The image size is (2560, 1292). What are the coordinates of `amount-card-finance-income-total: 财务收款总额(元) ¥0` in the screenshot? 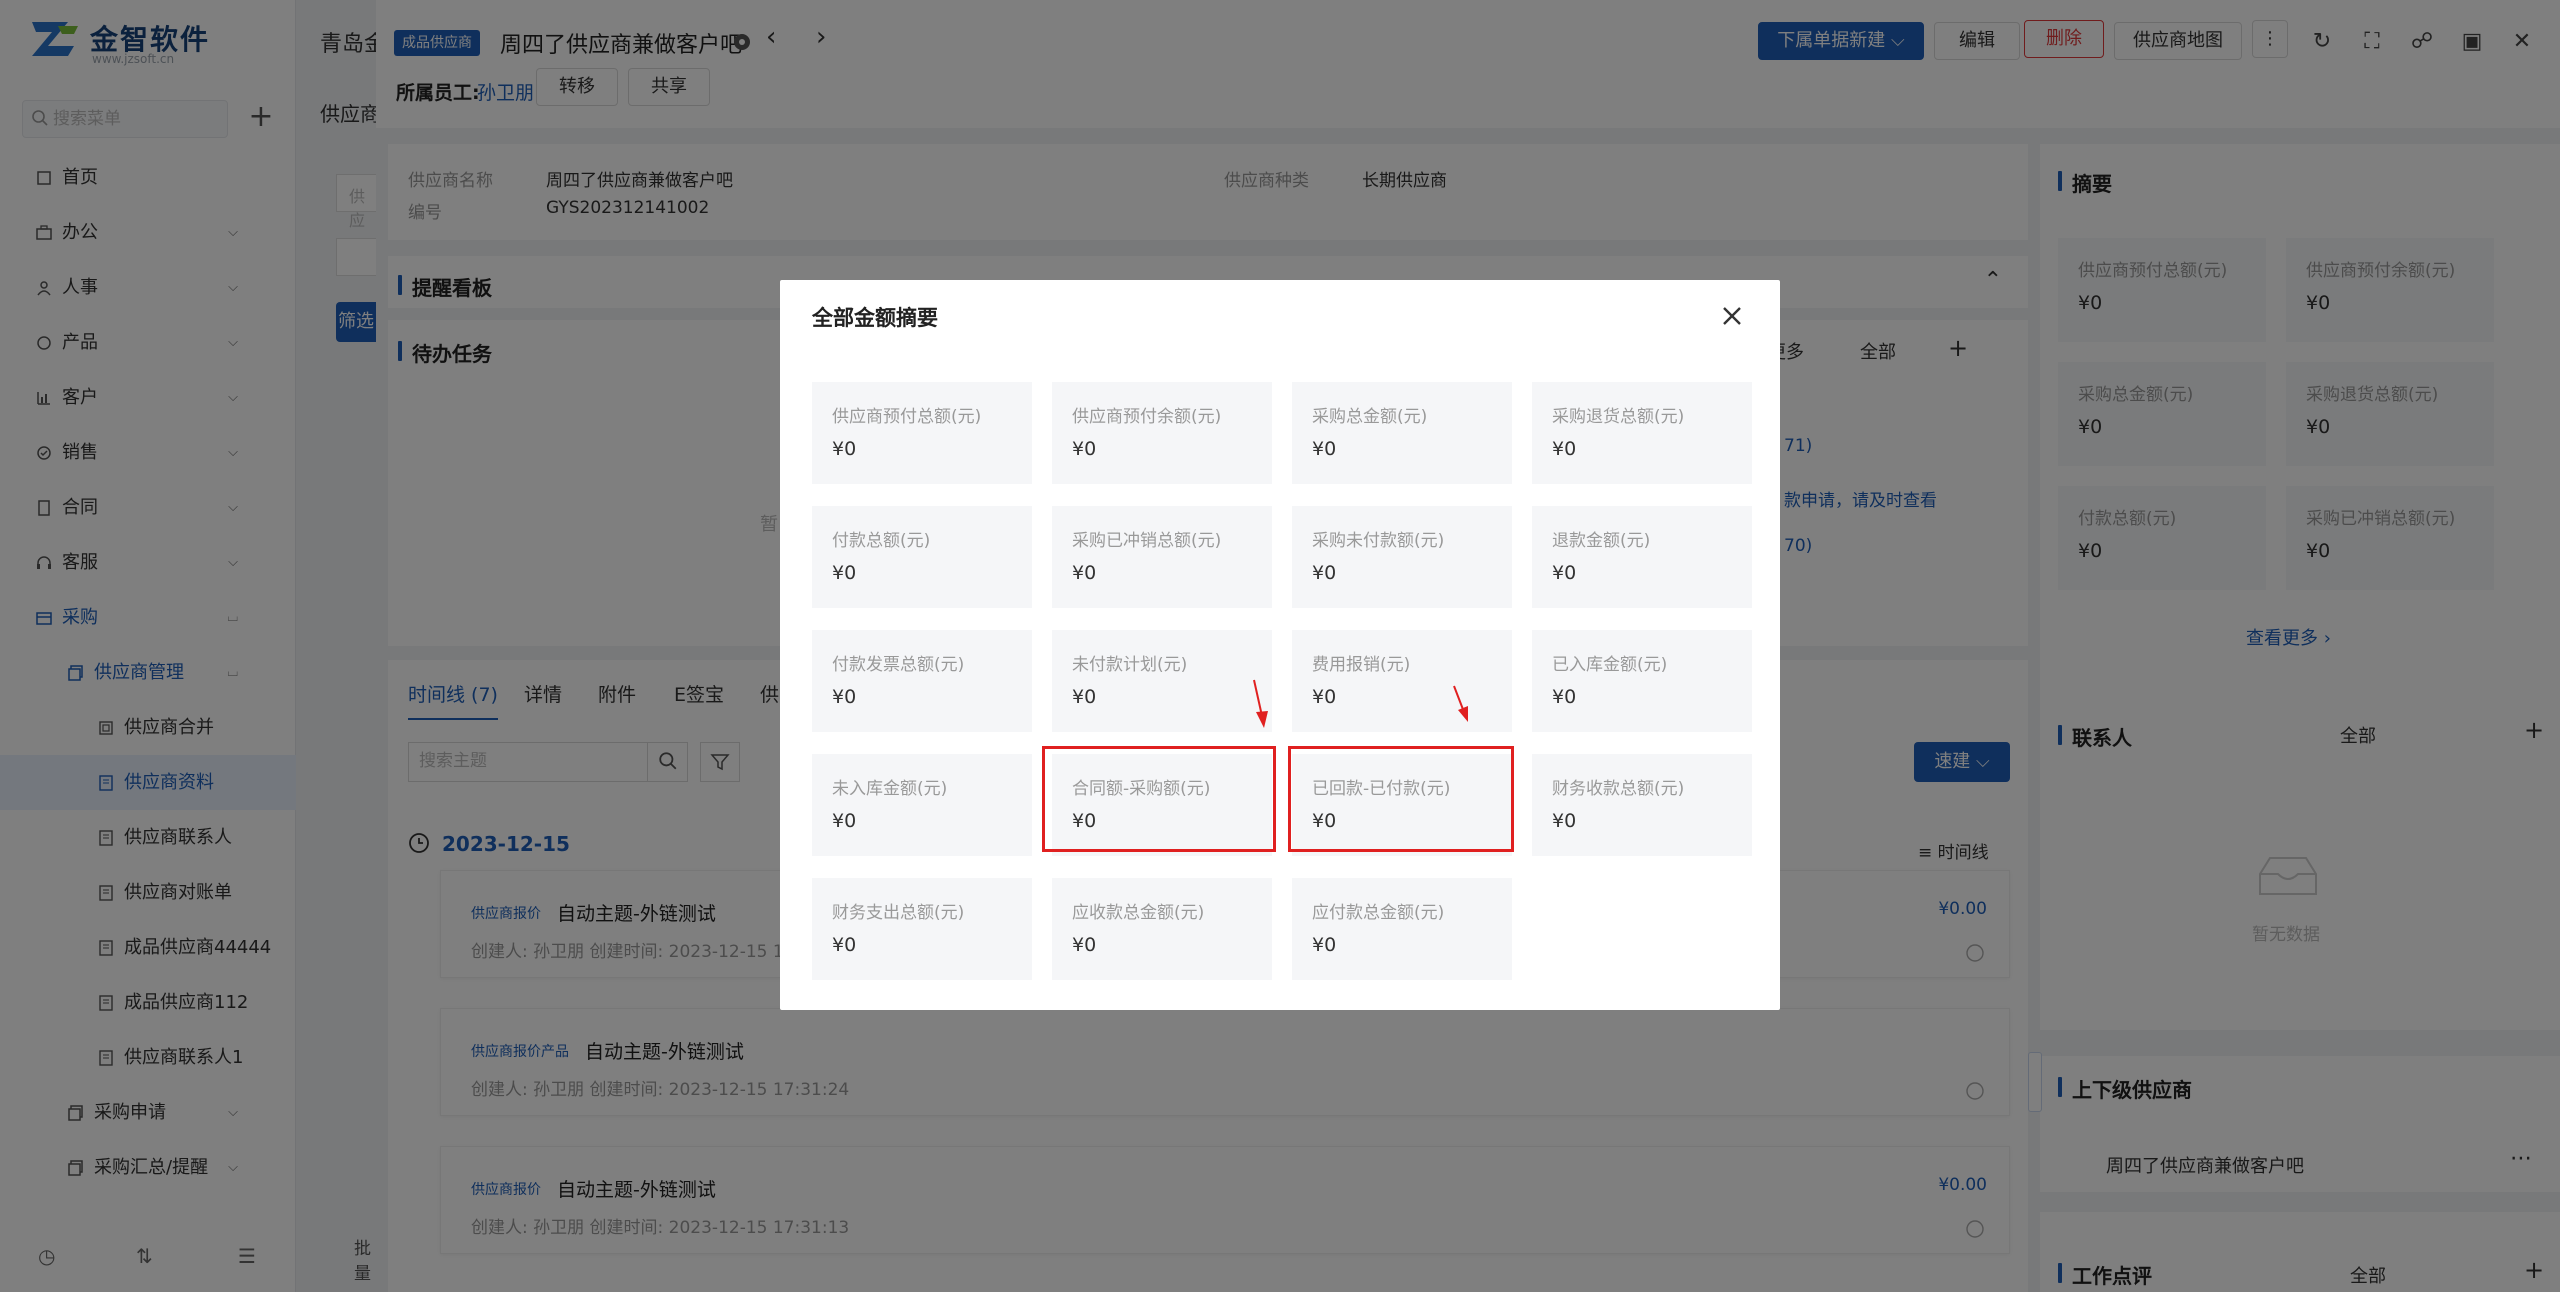 It's located at (1642, 805).